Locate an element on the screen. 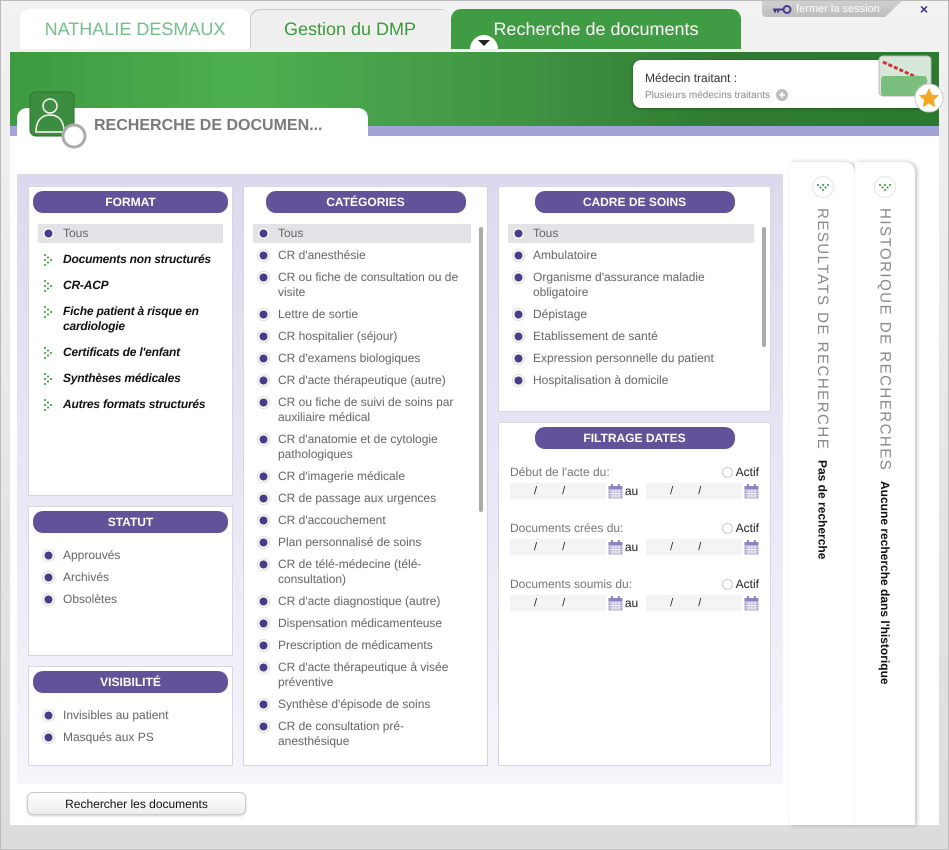 The width and height of the screenshot is (949, 850). list-option: Prescription de médicaments is located at coordinates (362, 645).